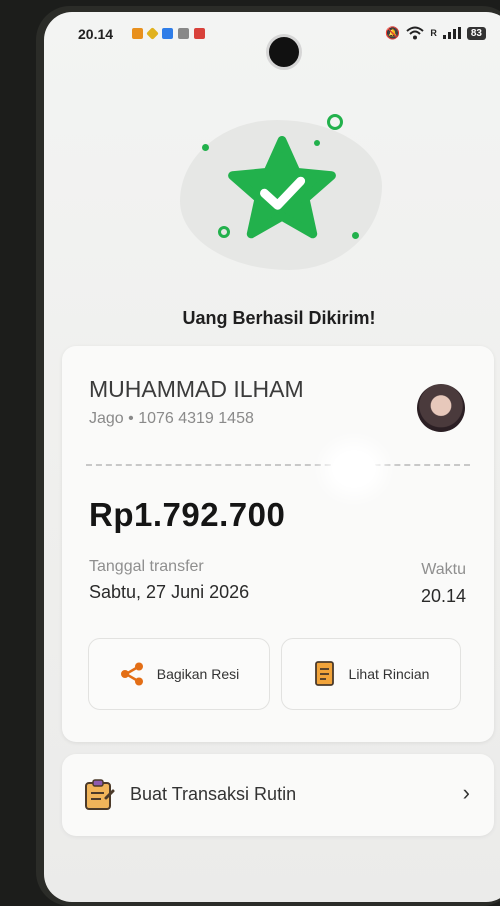  What do you see at coordinates (476, 33) in the screenshot?
I see `battery-indicator: 83` at bounding box center [476, 33].